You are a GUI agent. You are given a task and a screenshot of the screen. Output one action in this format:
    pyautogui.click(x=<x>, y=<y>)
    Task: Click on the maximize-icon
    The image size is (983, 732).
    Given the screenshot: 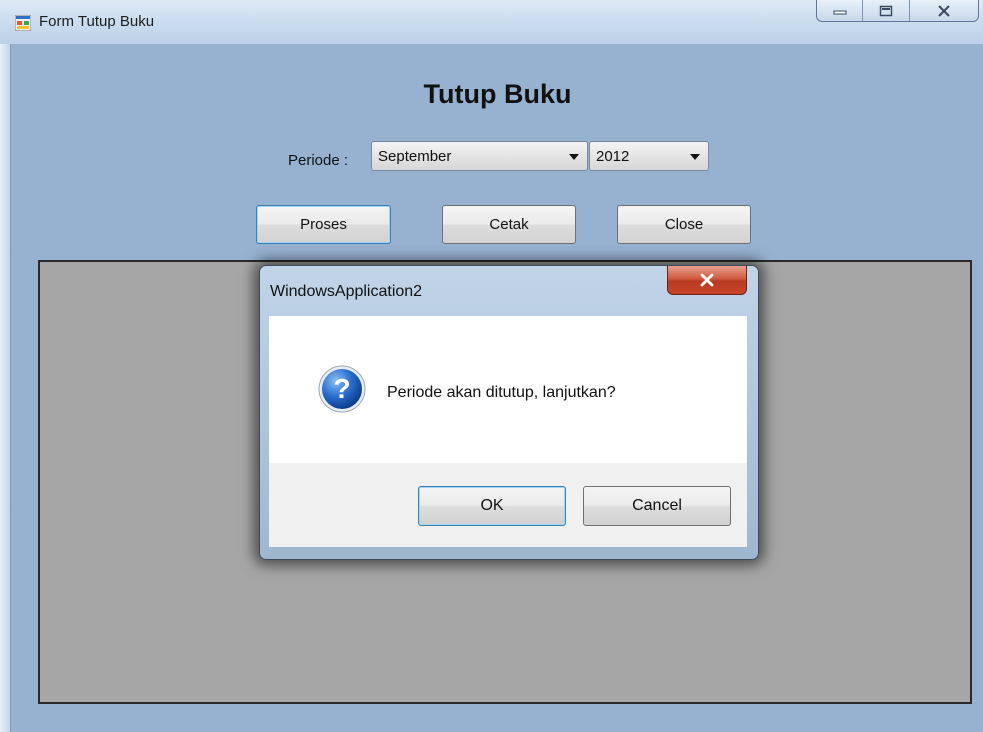 What is the action you would take?
    pyautogui.click(x=886, y=10)
    